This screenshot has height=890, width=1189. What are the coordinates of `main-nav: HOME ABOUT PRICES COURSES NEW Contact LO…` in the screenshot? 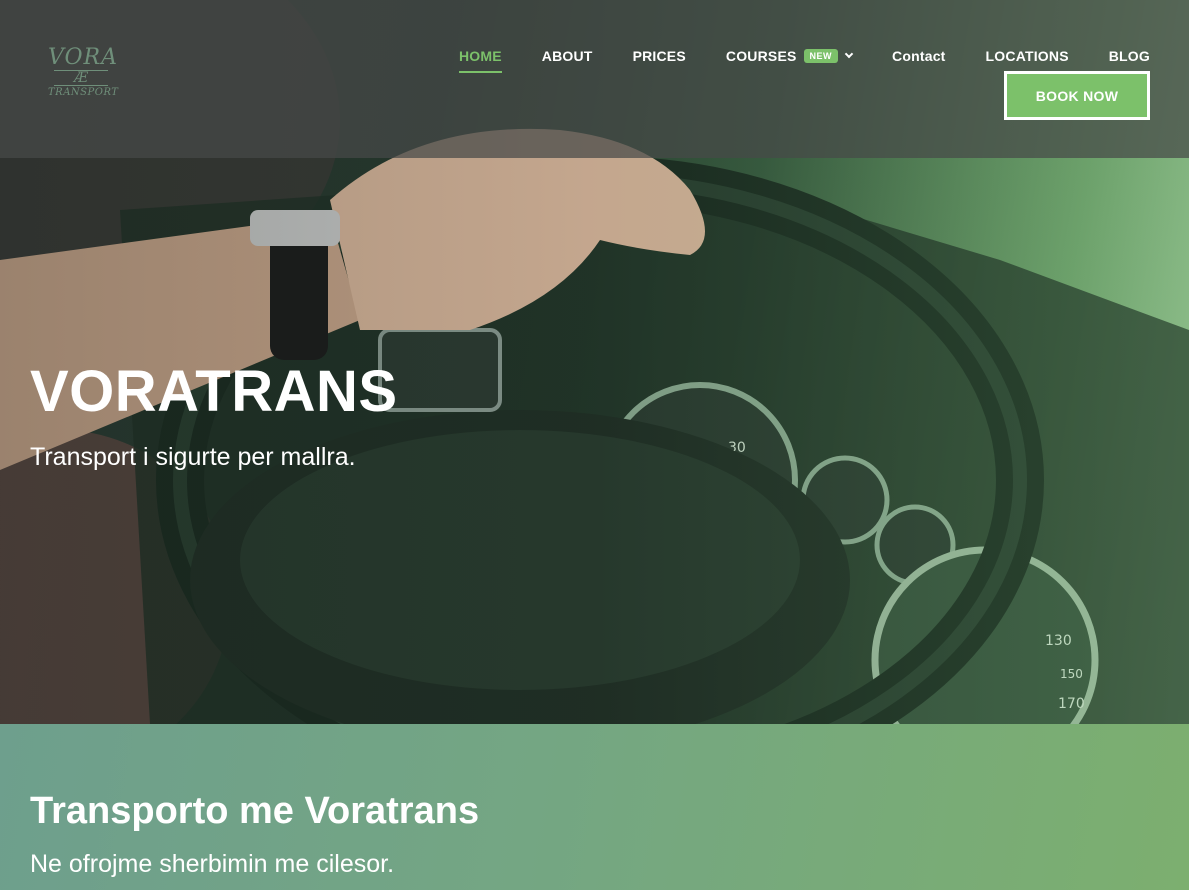 It's located at (784, 59).